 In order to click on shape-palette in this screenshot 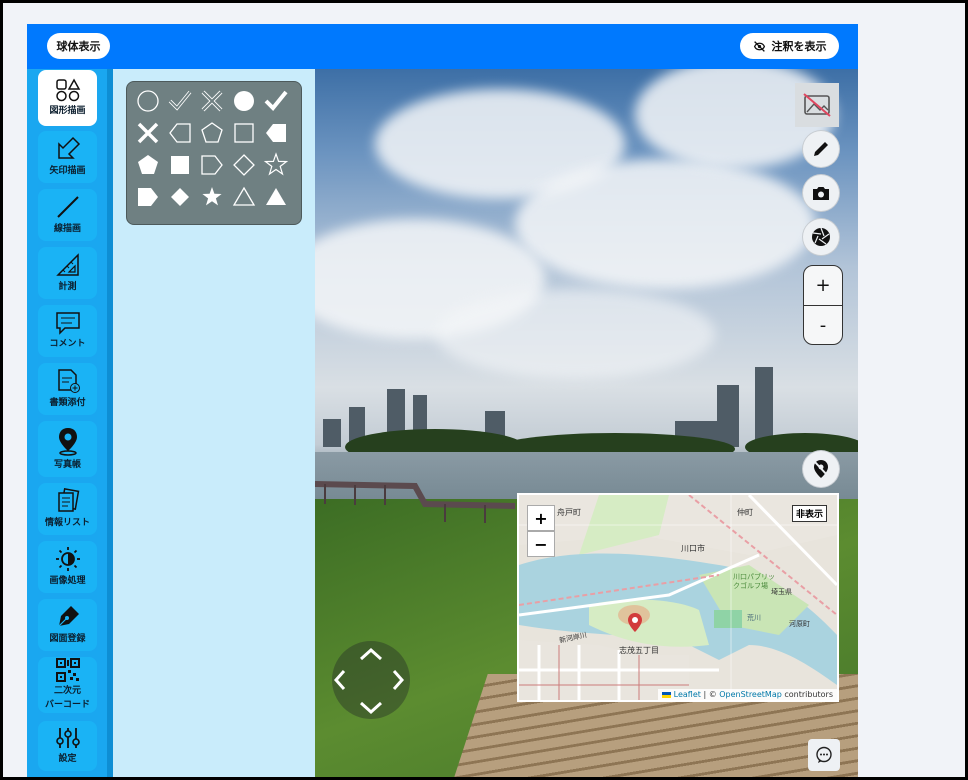, I will do `click(214, 153)`.